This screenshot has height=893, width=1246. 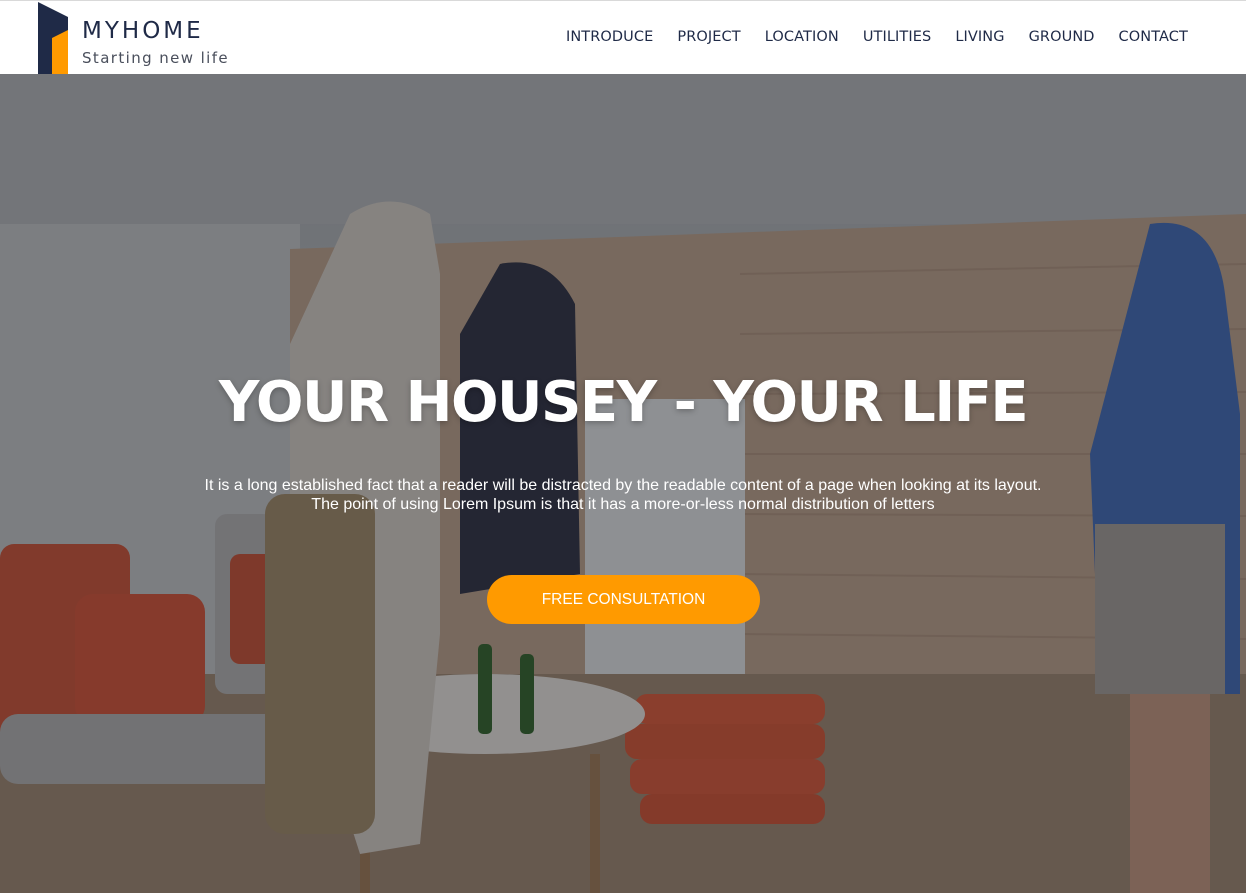 I want to click on nav-item-contact: CONTACT, so click(x=1153, y=37).